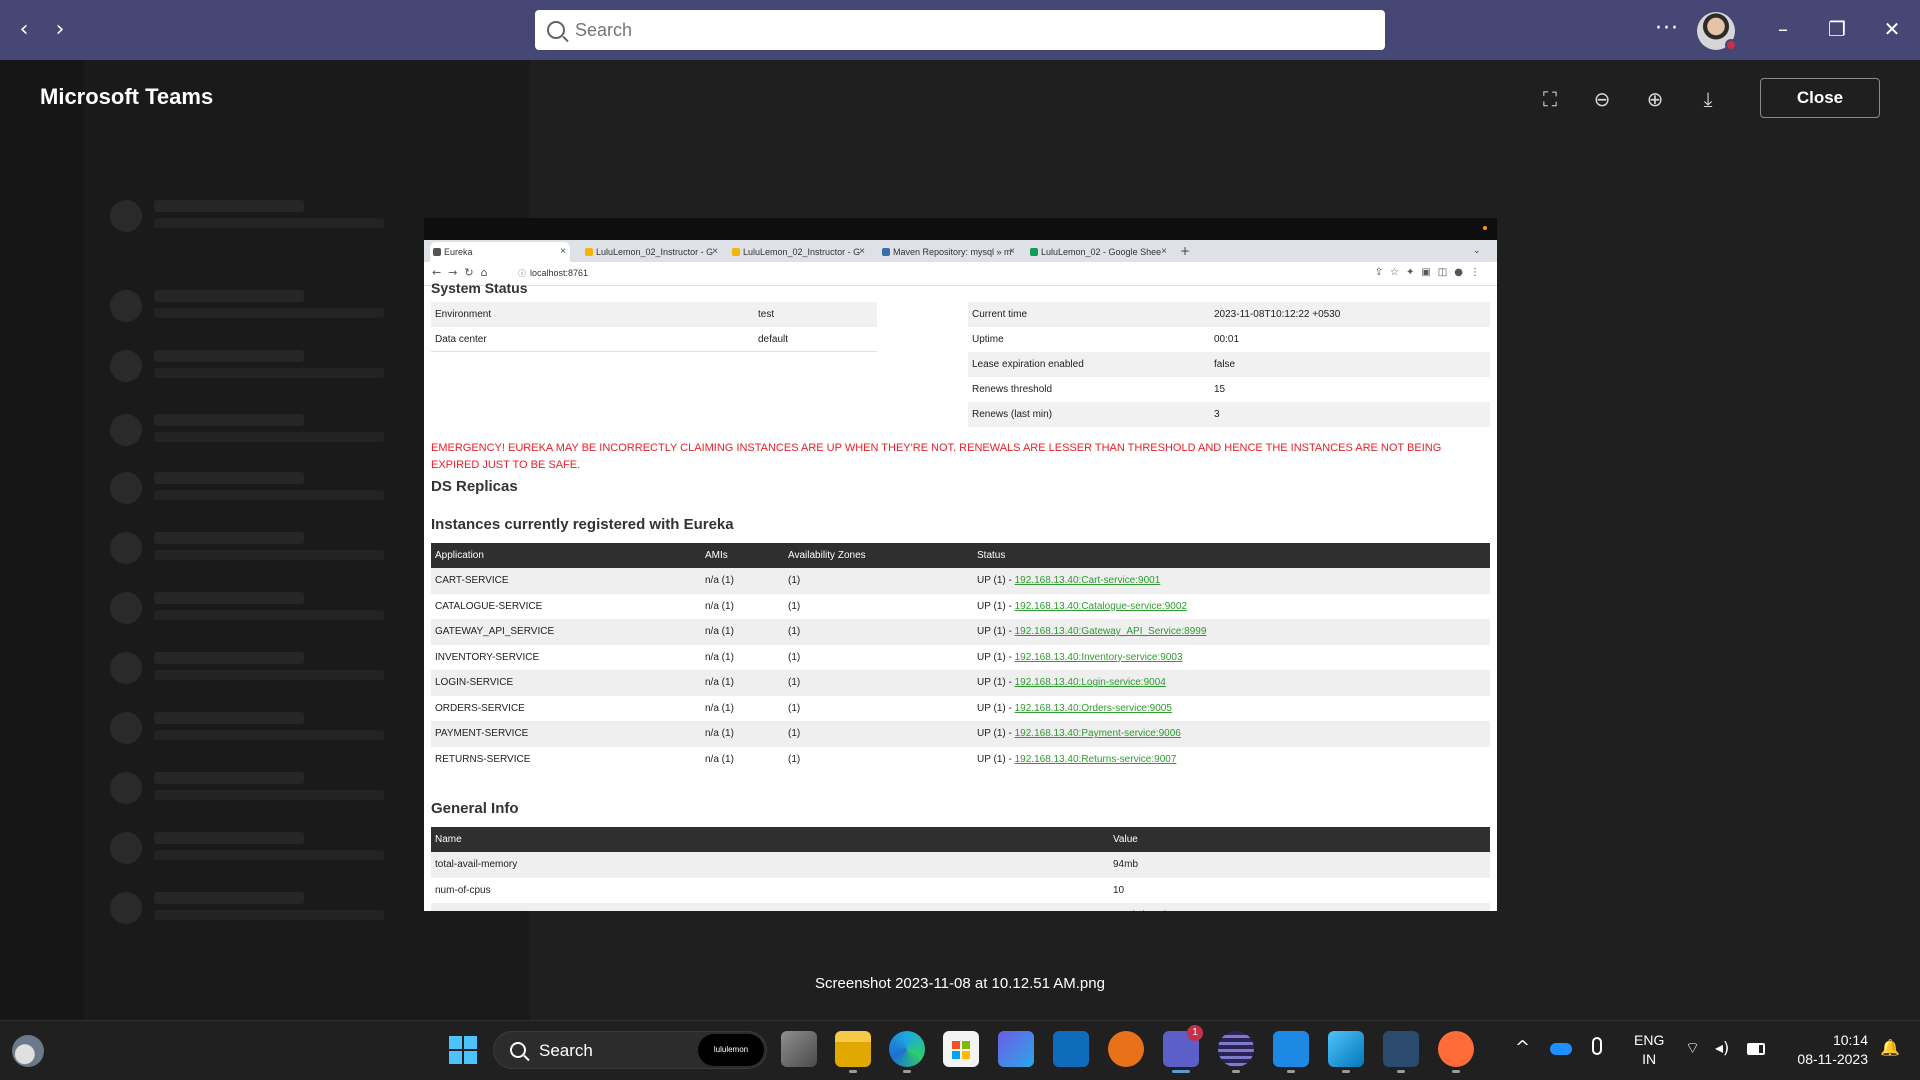  I want to click on fit-screen-icon: ⛶, so click(1550, 99).